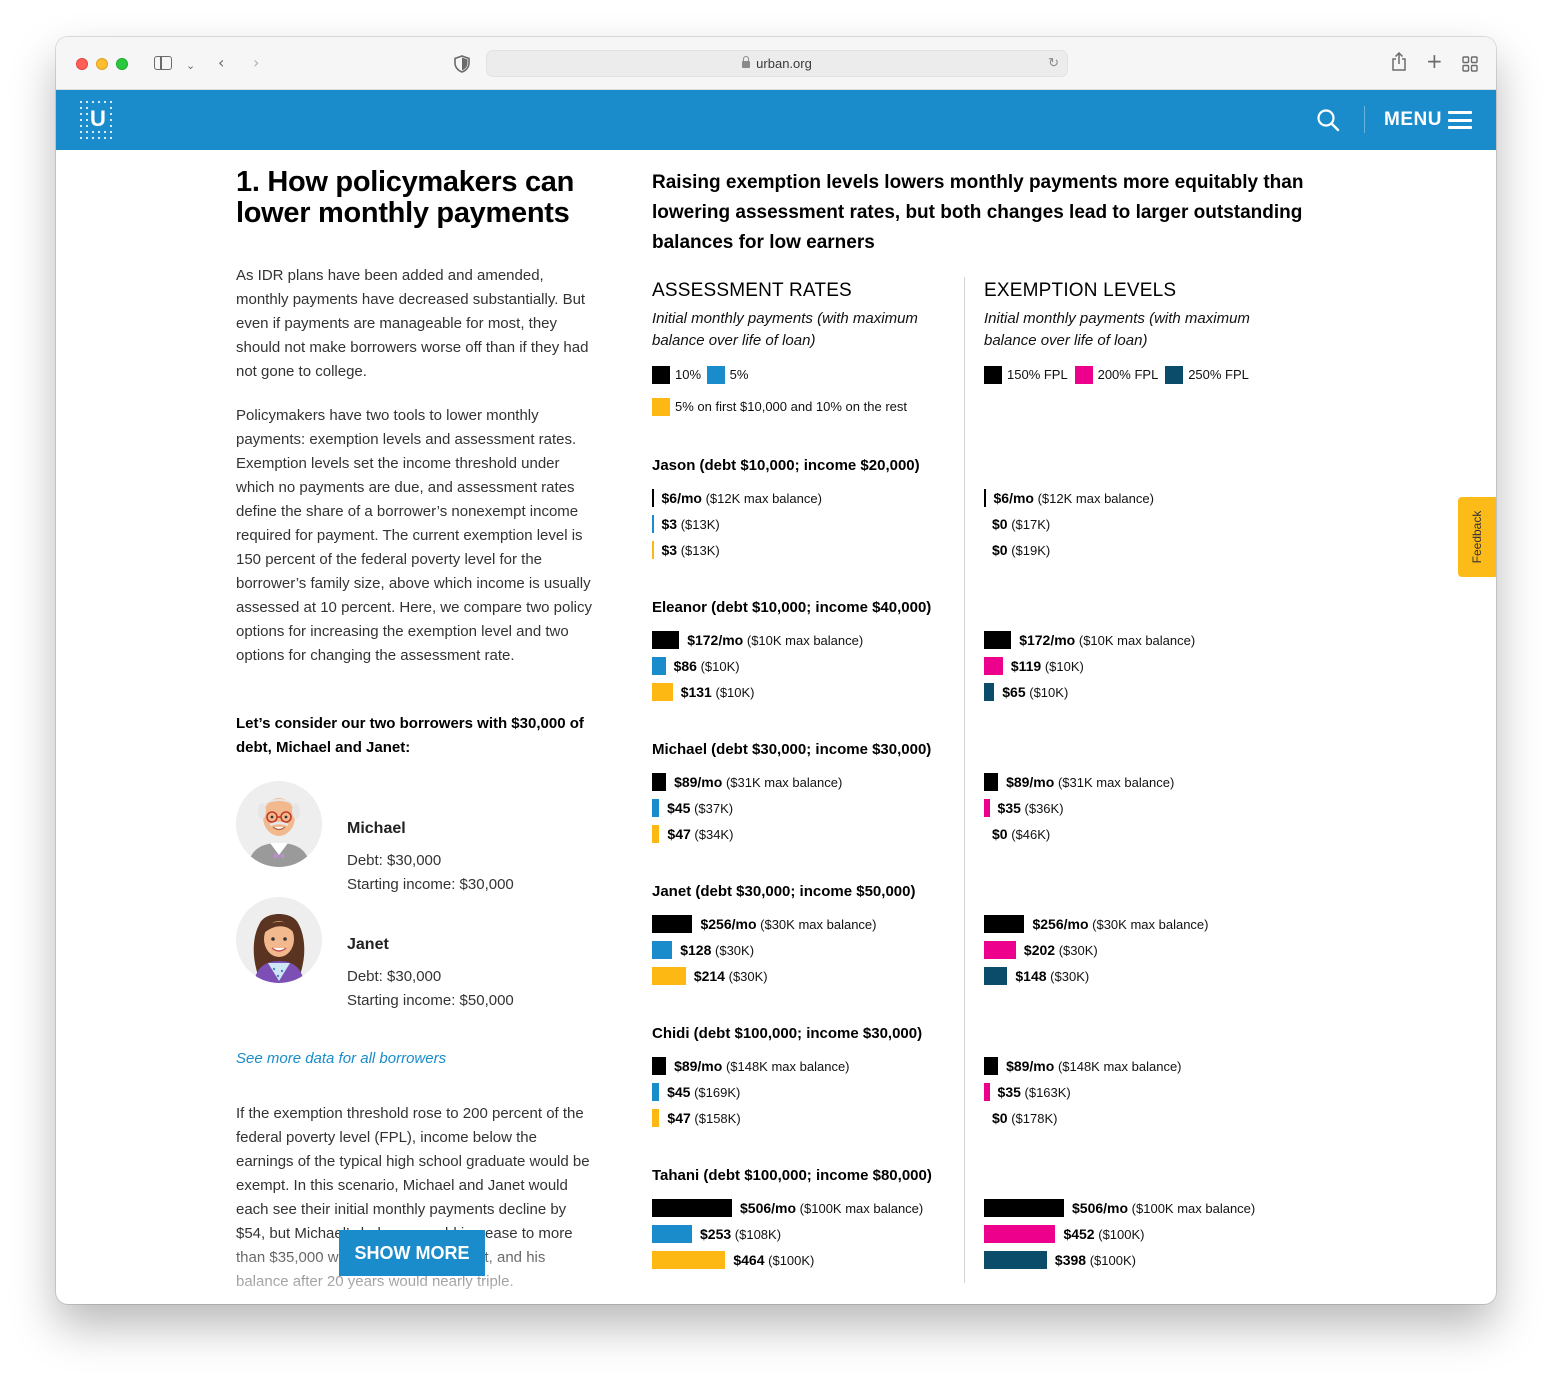 The width and height of the screenshot is (1552, 1379). Describe the element at coordinates (784, 891) in the screenshot. I see `borrower-label: Janet (debt $30,000; income $50,000)` at that location.